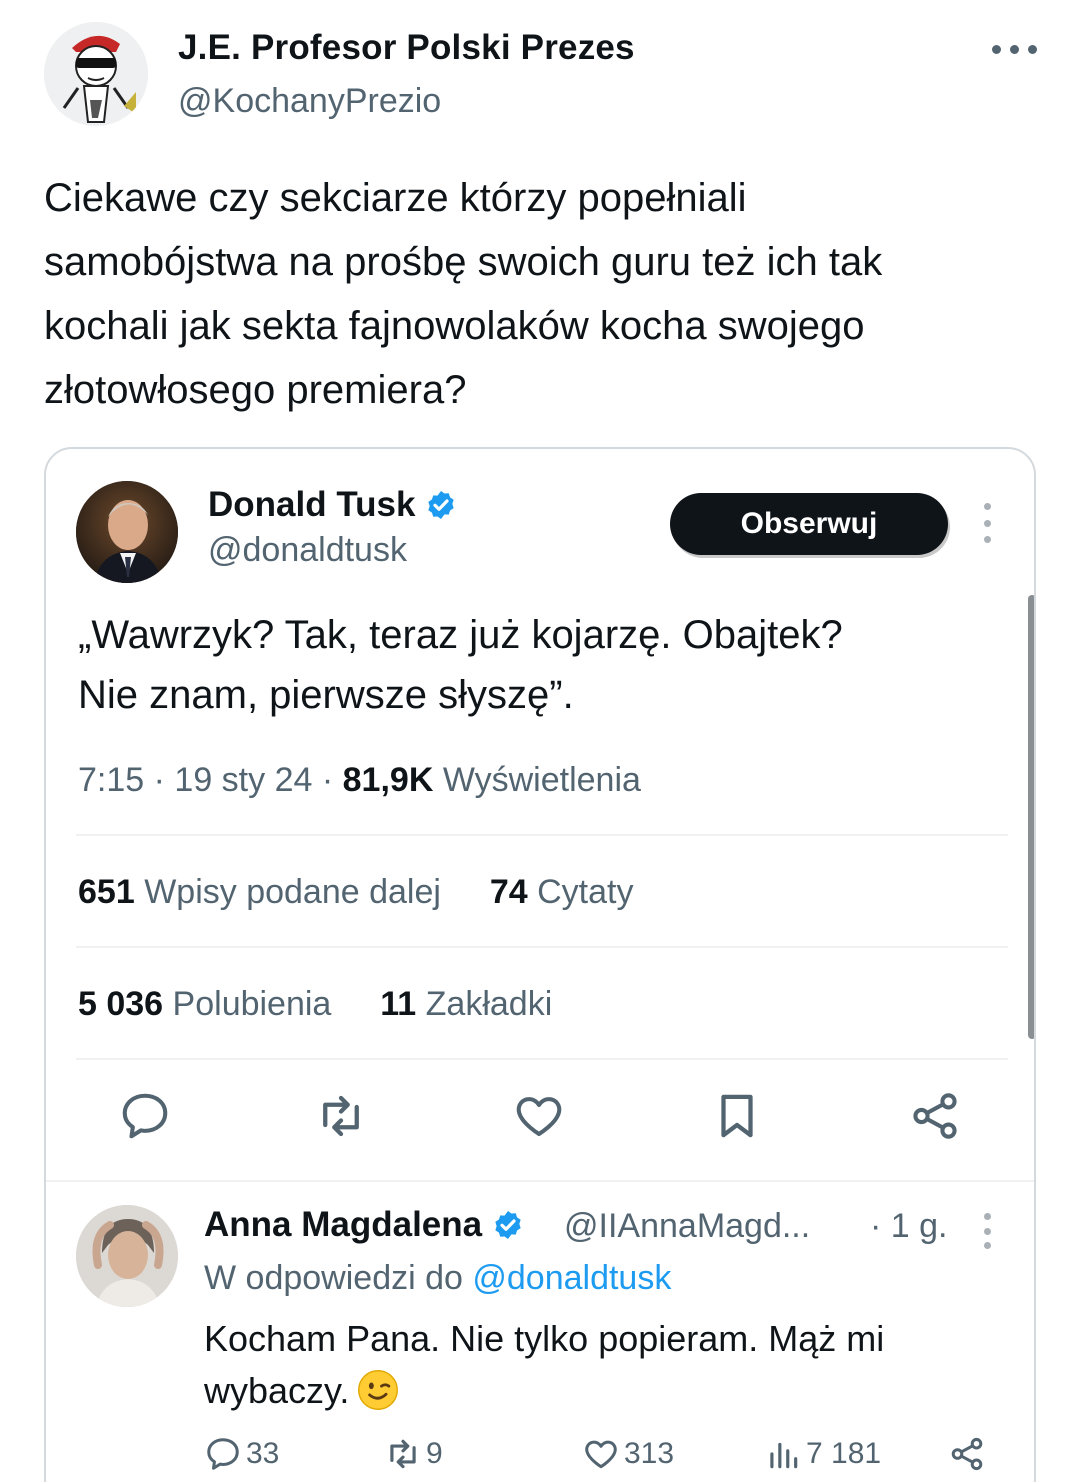 Image resolution: width=1080 pixels, height=1482 pixels. I want to click on reposts-label: Wpisy podane dalej, so click(292, 892).